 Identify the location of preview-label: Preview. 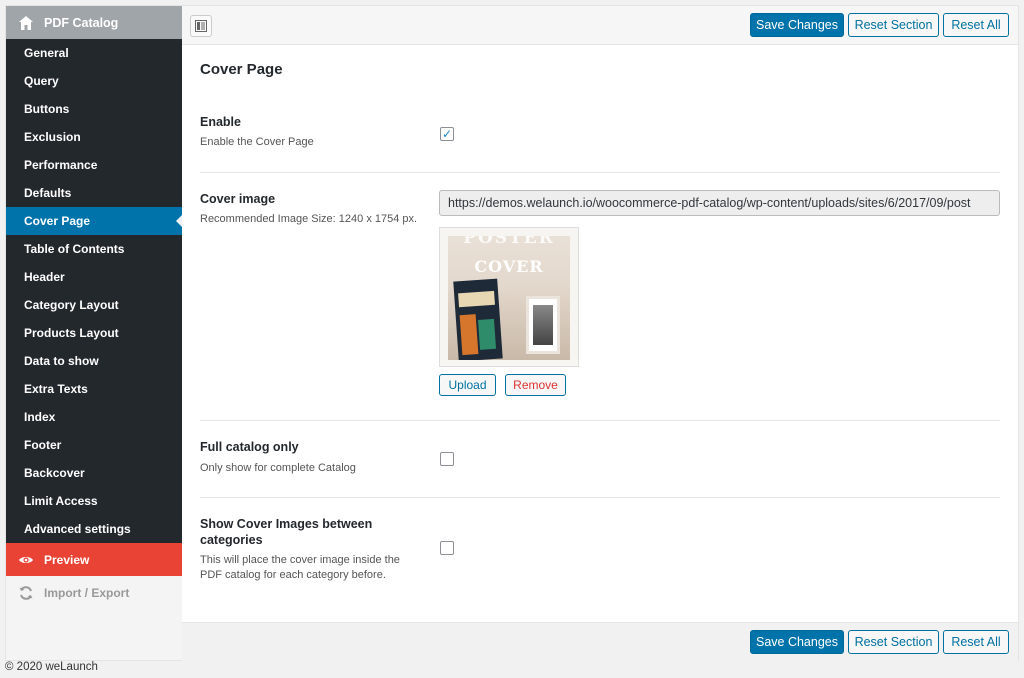
(67, 560).